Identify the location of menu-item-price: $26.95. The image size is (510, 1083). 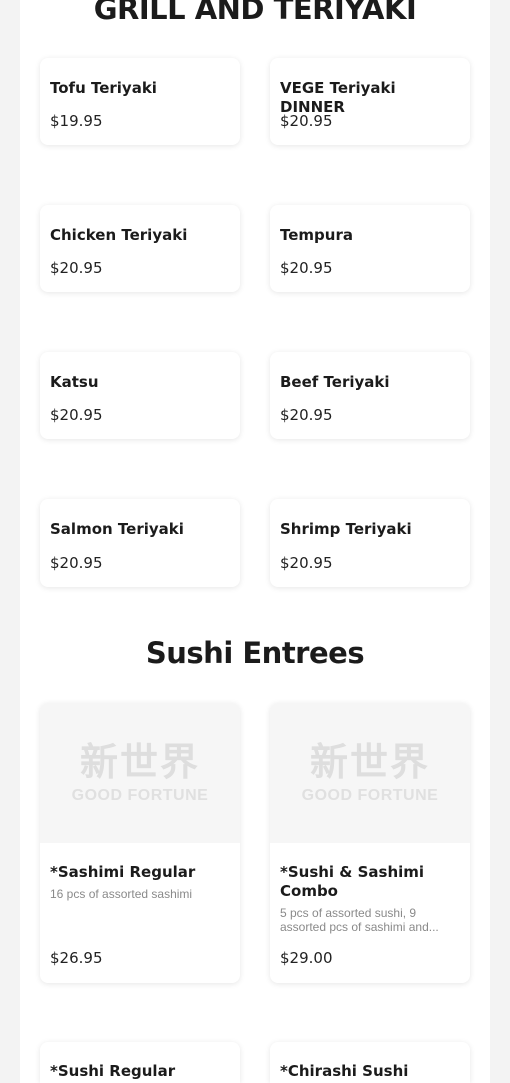
(76, 958).